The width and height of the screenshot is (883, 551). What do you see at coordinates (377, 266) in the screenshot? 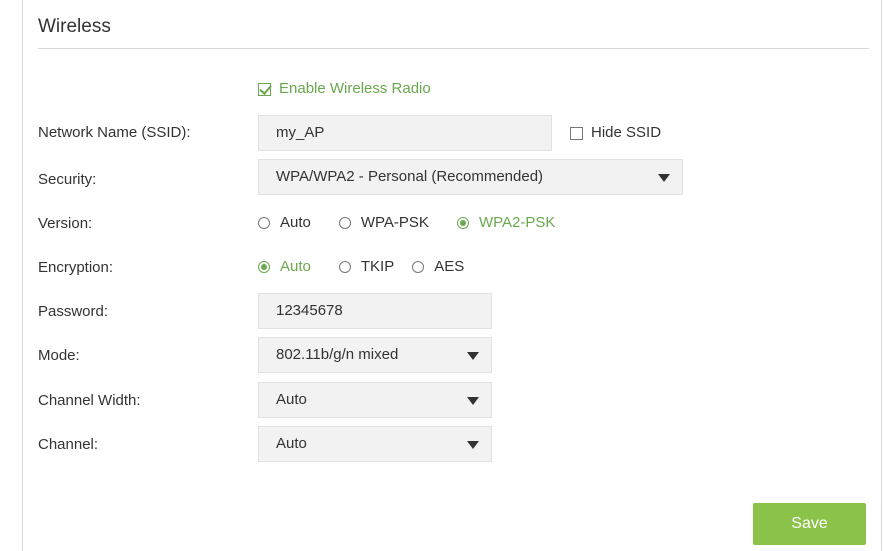
I see `encryption-tkip-label: TKIP` at bounding box center [377, 266].